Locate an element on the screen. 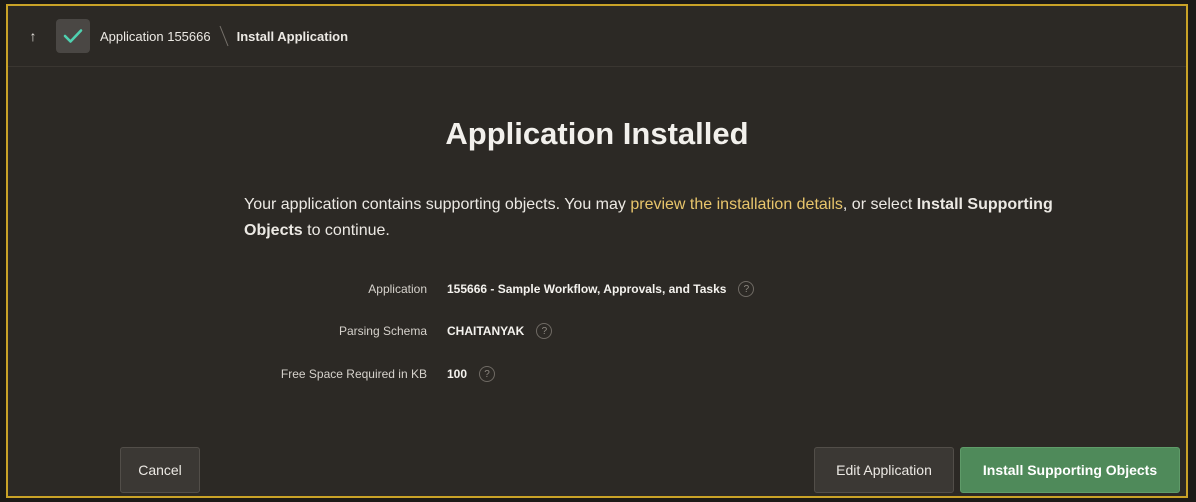 Image resolution: width=1196 pixels, height=502 pixels. breadcrumb-current: Install Application is located at coordinates (292, 36).